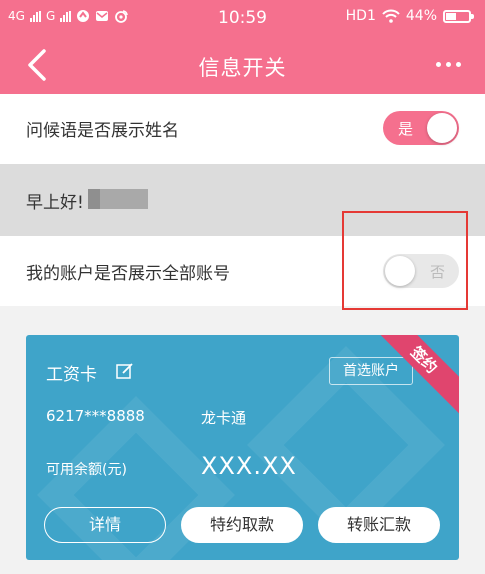 The image size is (485, 574). Describe the element at coordinates (94, 199) in the screenshot. I see `name-mask-block` at that location.